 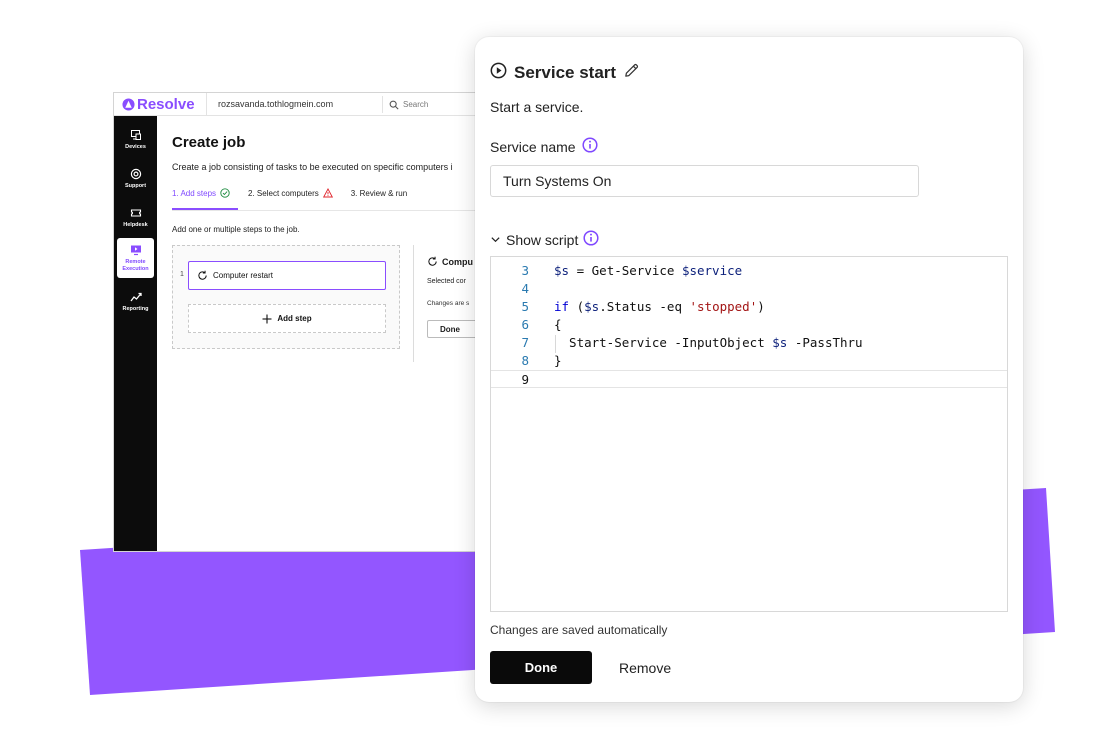 What do you see at coordinates (749, 325) in the screenshot?
I see `code-line: 6 {` at bounding box center [749, 325].